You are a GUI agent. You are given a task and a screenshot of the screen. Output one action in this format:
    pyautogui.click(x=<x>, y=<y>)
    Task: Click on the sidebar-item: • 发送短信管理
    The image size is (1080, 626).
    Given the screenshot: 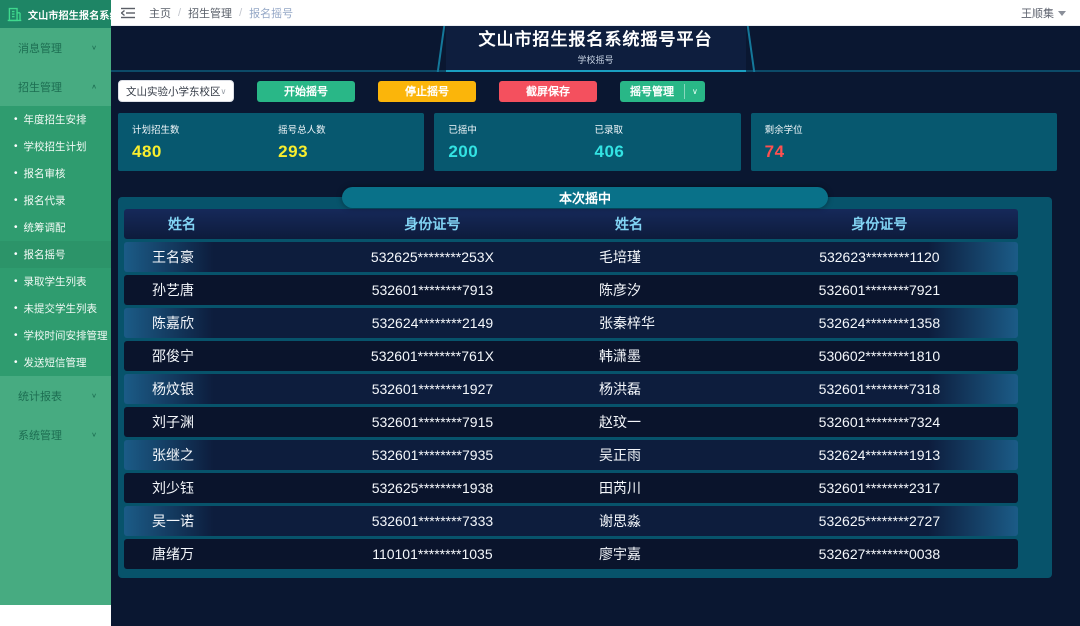 What is the action you would take?
    pyautogui.click(x=55, y=362)
    